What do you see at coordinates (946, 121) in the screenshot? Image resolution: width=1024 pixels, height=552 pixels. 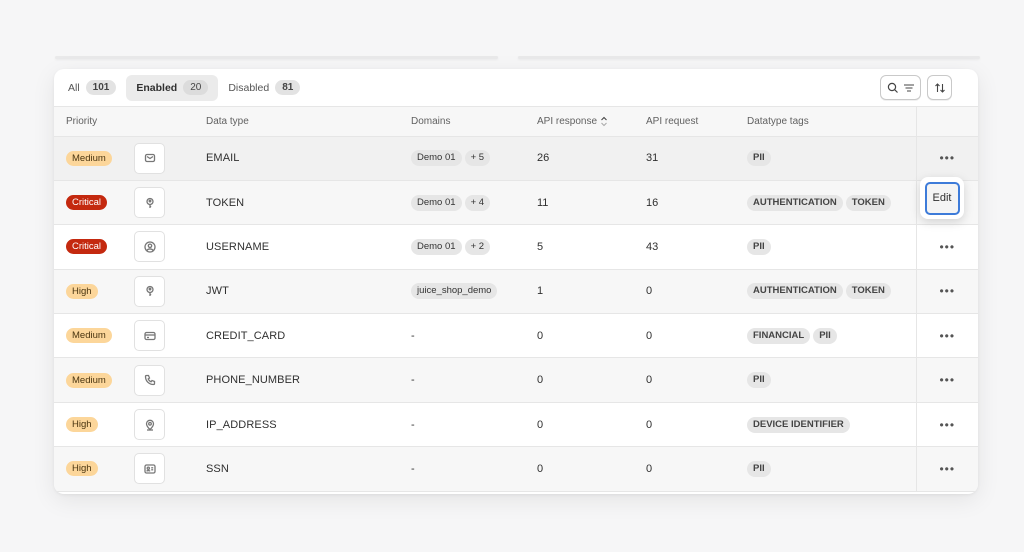 I see `column-header-actions` at bounding box center [946, 121].